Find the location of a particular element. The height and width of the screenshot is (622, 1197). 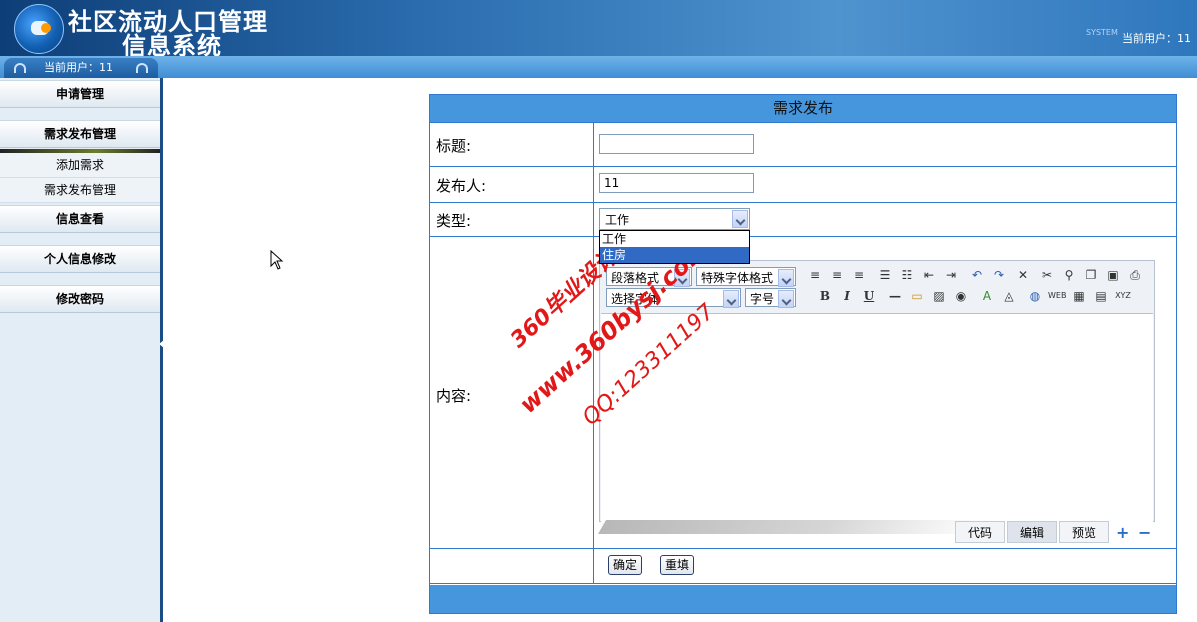

find-icon: ⚲ is located at coordinates (1069, 275).